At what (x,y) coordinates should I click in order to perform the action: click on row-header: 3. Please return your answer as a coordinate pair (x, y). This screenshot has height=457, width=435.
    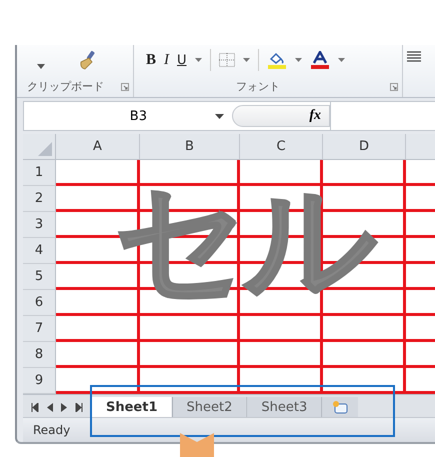
    Looking at the image, I should click on (39, 225).